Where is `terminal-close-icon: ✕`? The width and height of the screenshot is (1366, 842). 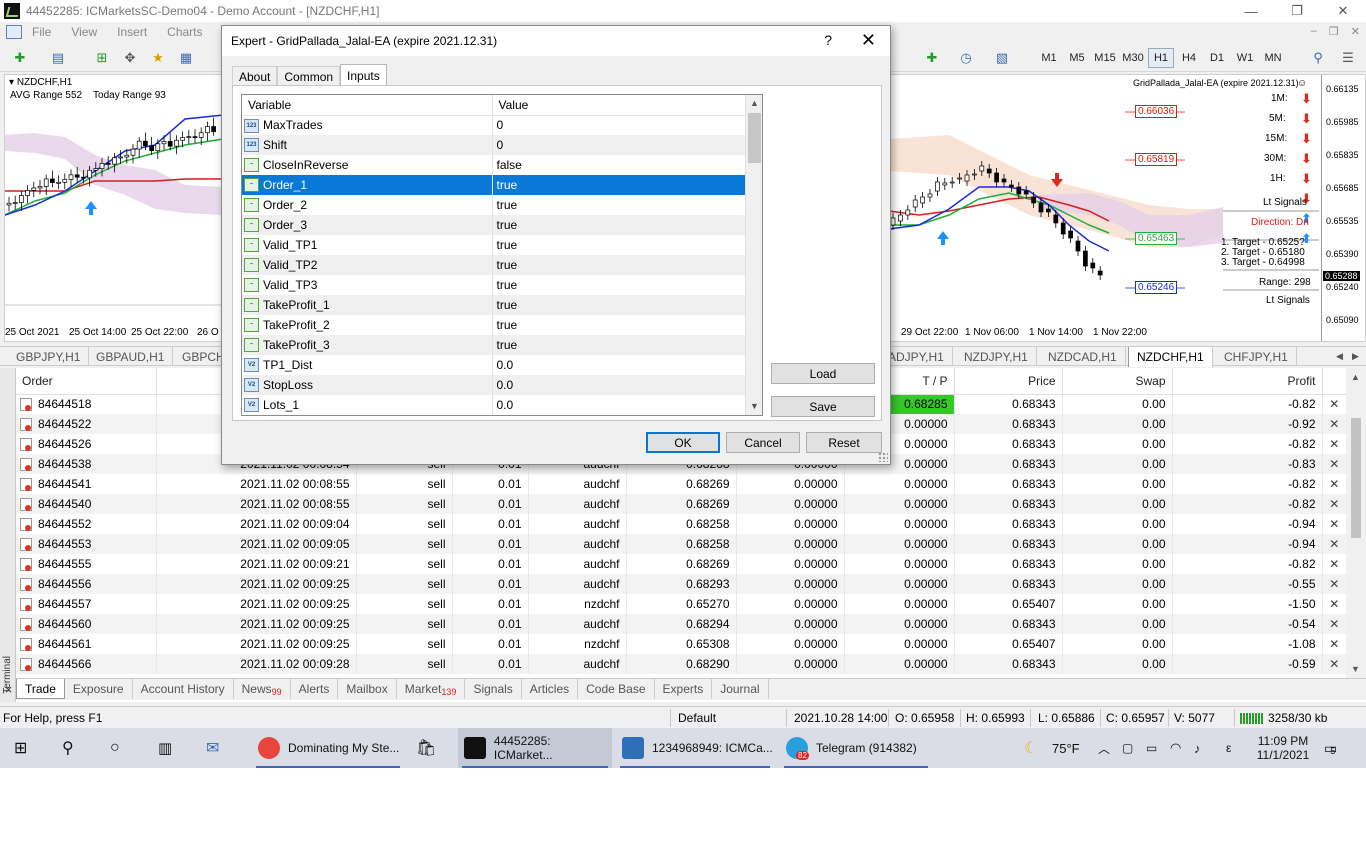
terminal-close-icon: ✕ is located at coordinates (8, 533).